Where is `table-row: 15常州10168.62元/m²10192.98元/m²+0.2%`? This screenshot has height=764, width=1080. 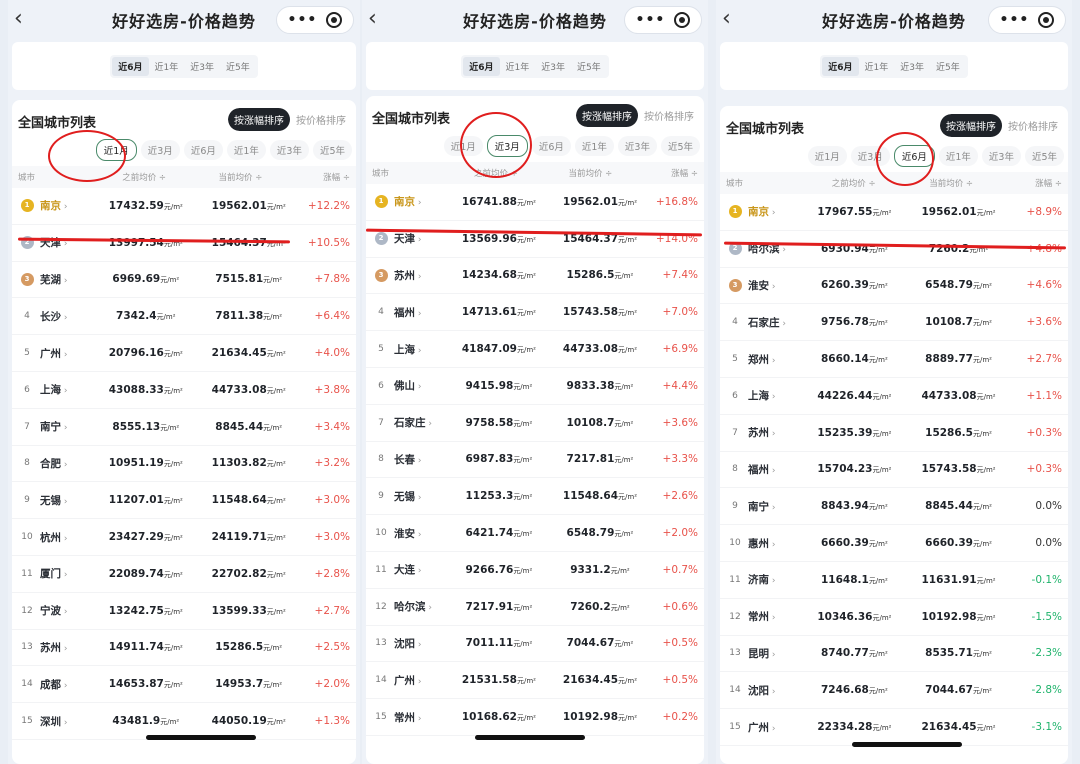
table-row: 15常州10168.62元/m²10192.98元/m²+0.2% is located at coordinates (535, 717).